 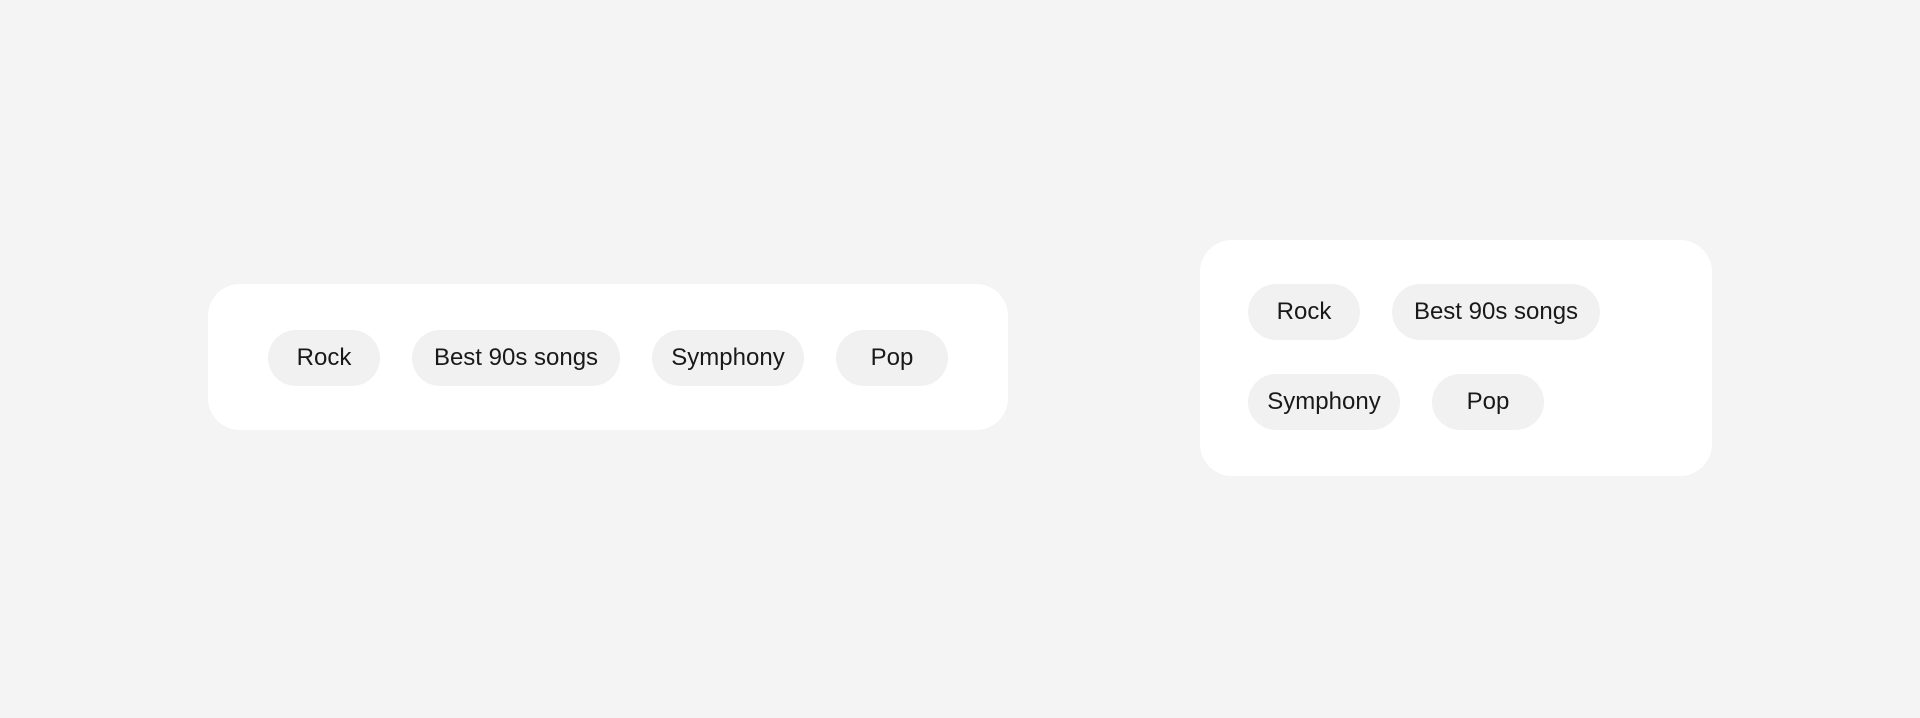 I want to click on chip-row-2: Symphony Pop, so click(x=1396, y=402).